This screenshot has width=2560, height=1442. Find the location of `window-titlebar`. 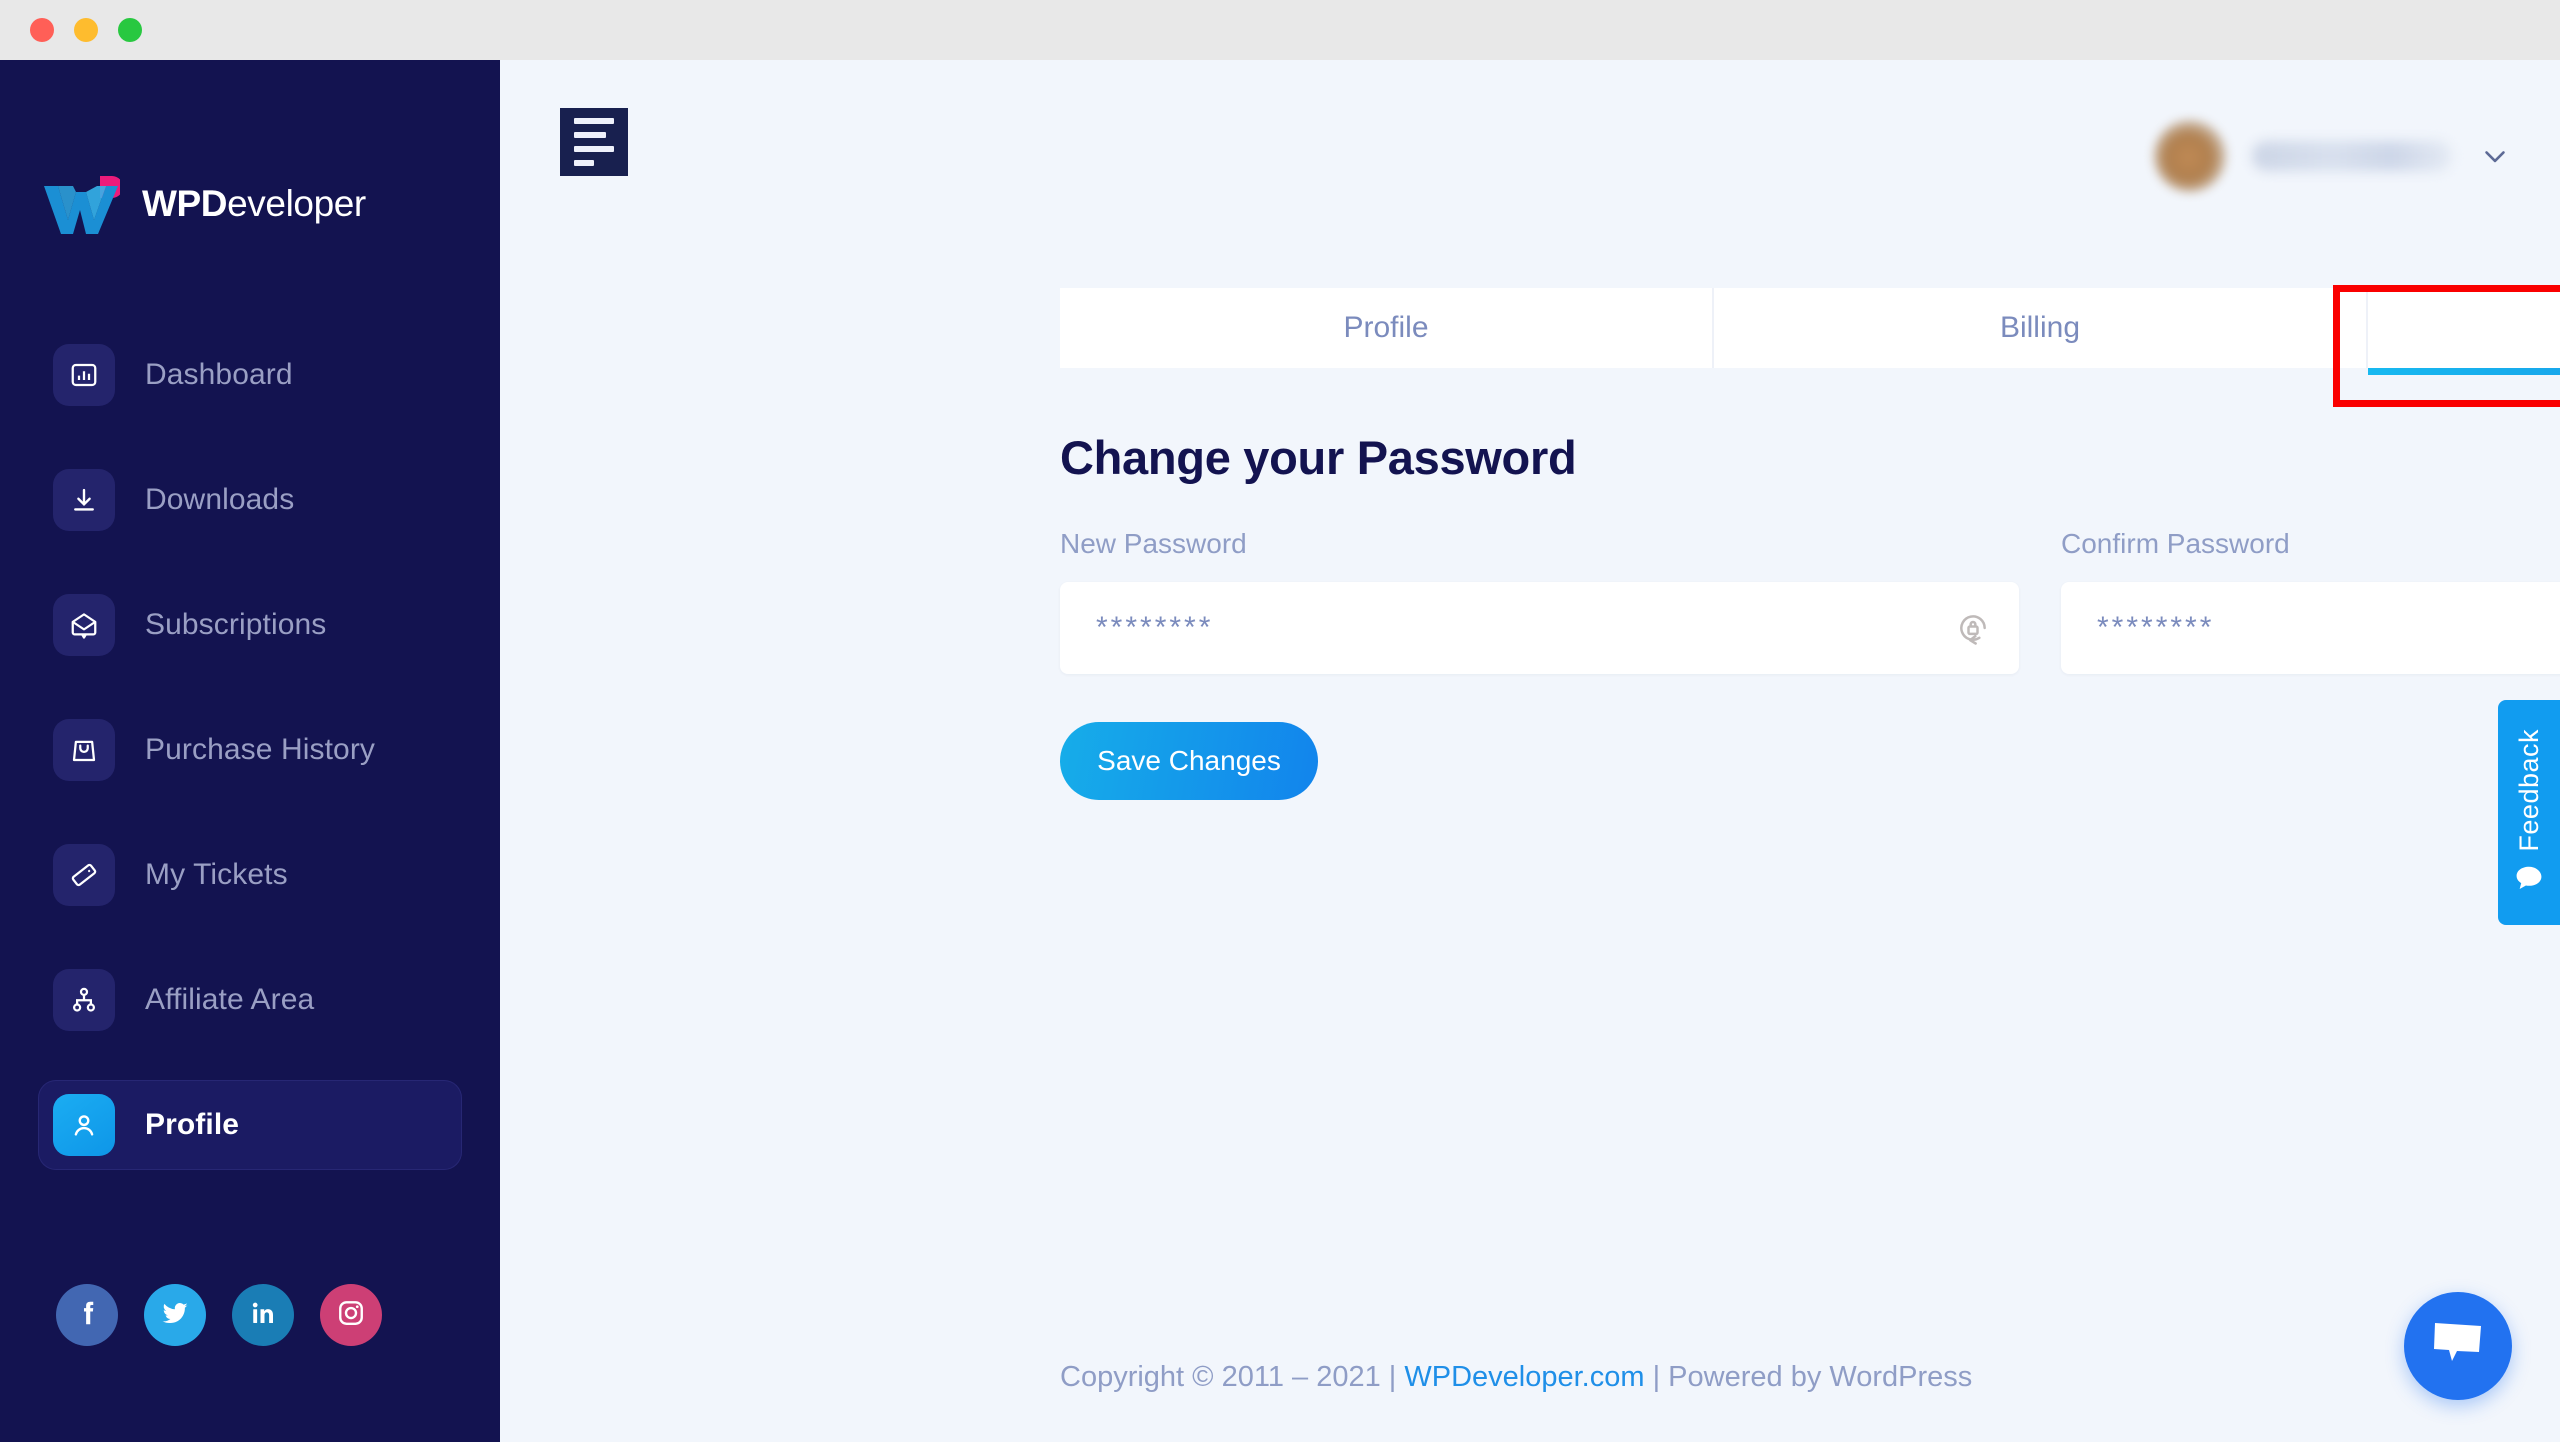

window-titlebar is located at coordinates (1280, 30).